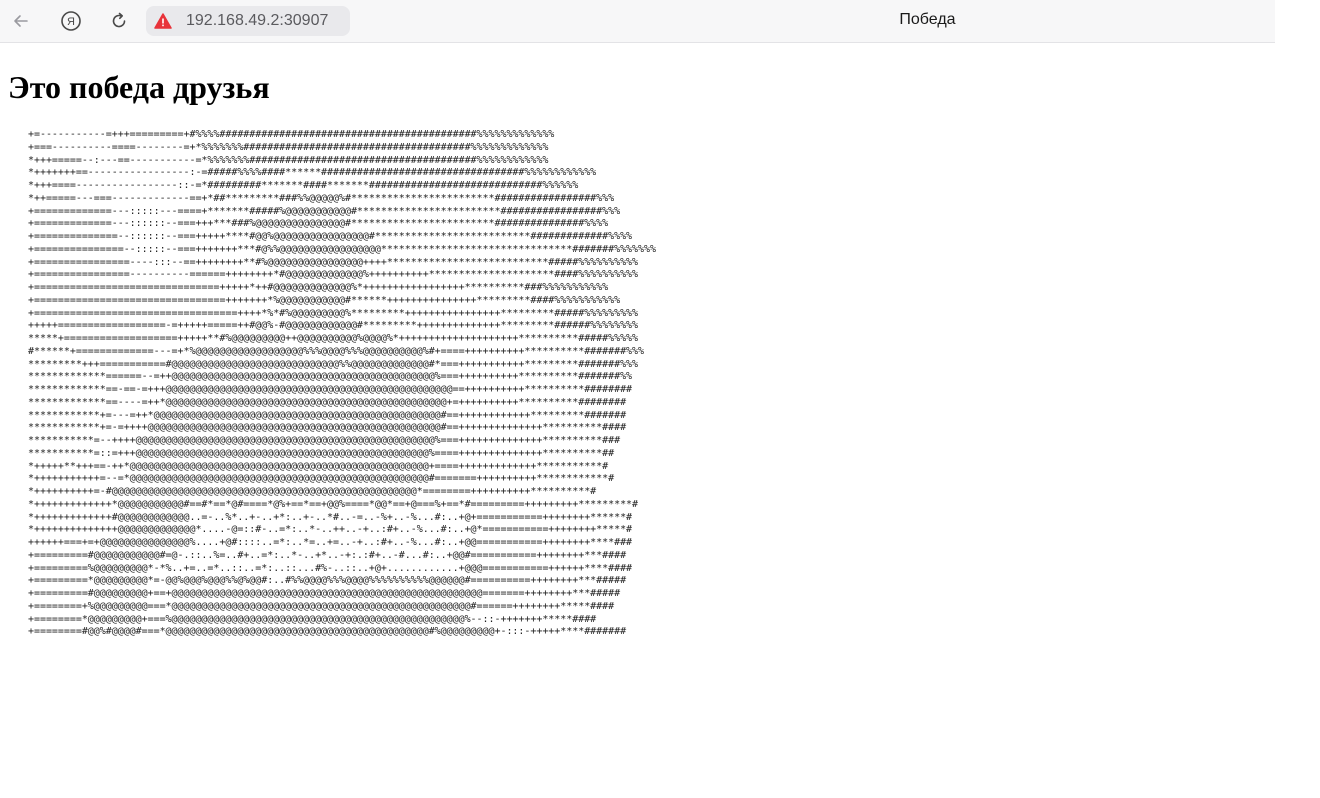  Describe the element at coordinates (139, 87) in the screenshot. I see `page-title: Это победа друзья` at that location.